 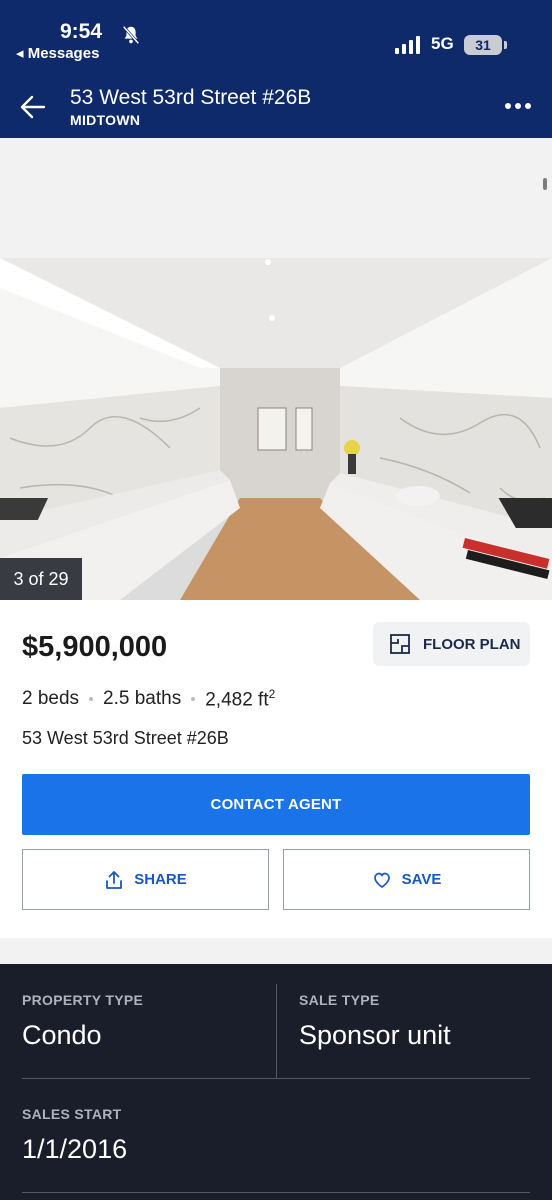 What do you see at coordinates (131, 35) in the screenshot?
I see `bell-muted-icon` at bounding box center [131, 35].